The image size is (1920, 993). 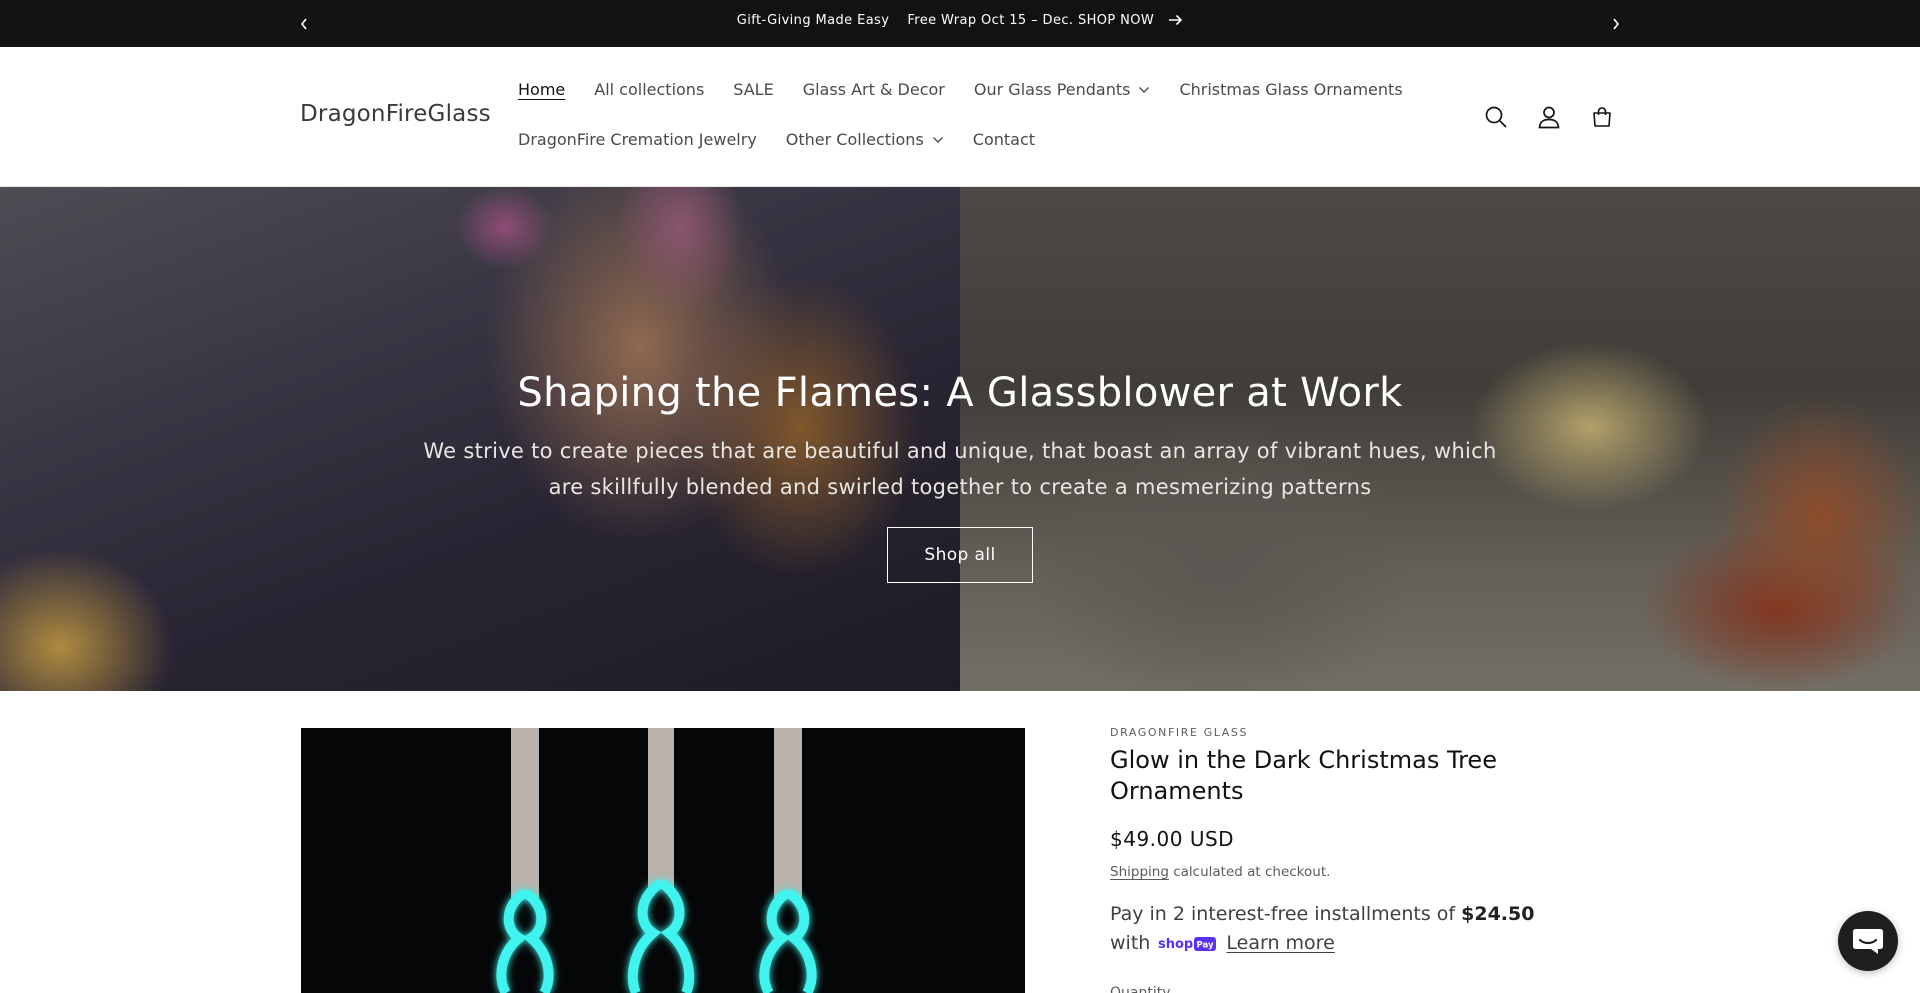 What do you see at coordinates (854, 139) in the screenshot?
I see `nav-other-collections-label: Other Collections` at bounding box center [854, 139].